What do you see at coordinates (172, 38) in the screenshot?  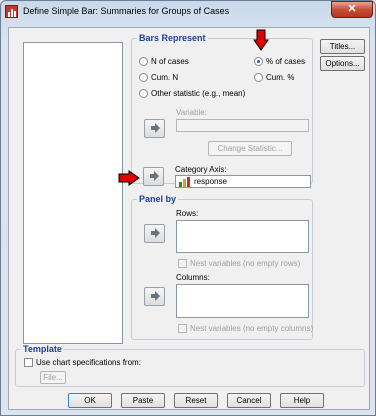 I see `bars-represent-title: Bars Represent` at bounding box center [172, 38].